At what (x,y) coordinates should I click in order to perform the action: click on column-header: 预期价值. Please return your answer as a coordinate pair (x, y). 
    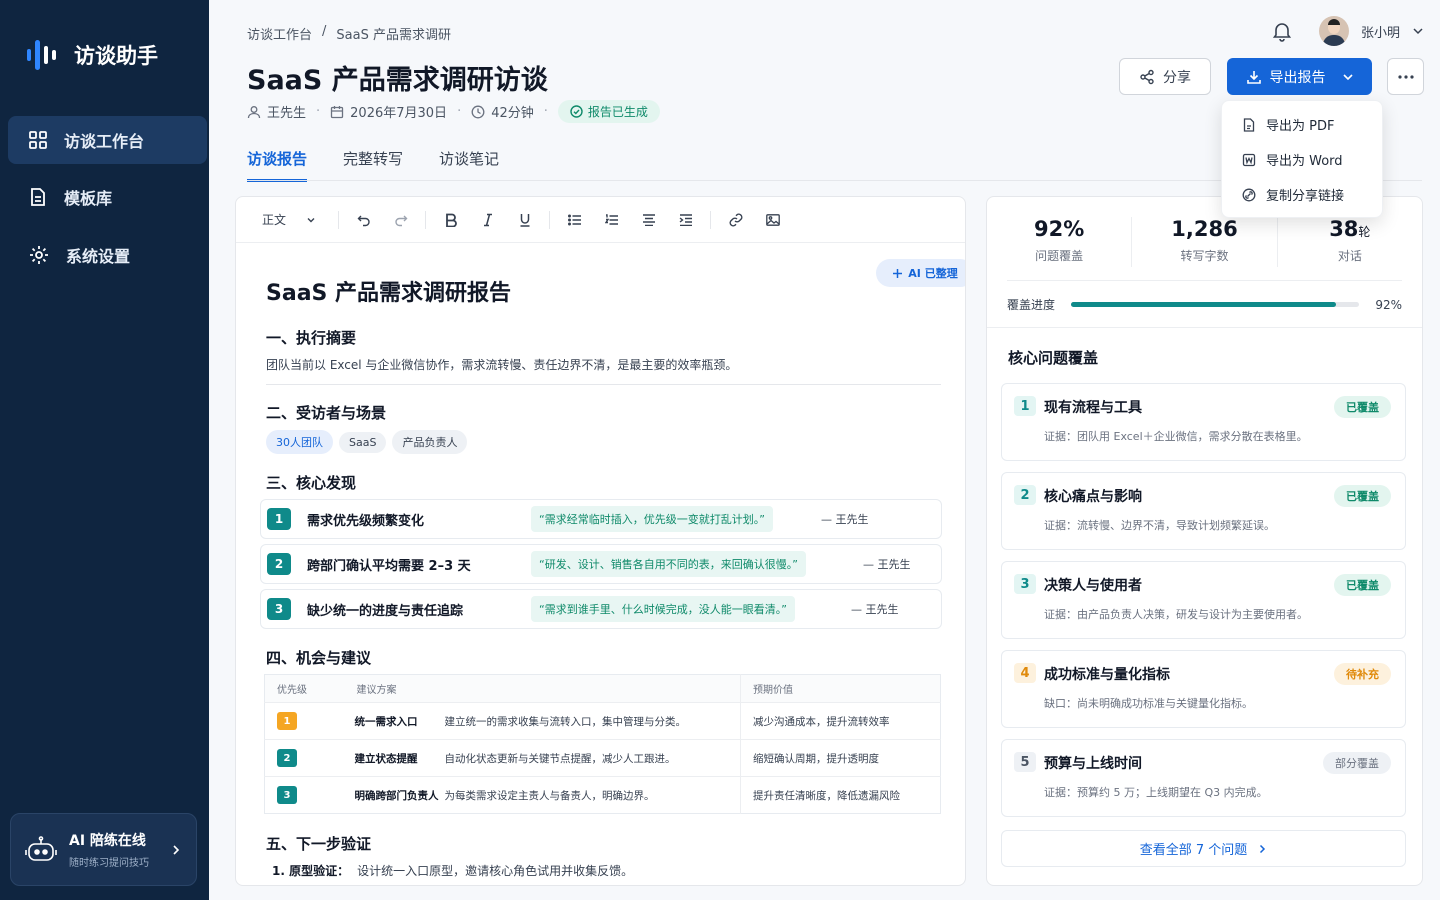
    Looking at the image, I should click on (840, 688).